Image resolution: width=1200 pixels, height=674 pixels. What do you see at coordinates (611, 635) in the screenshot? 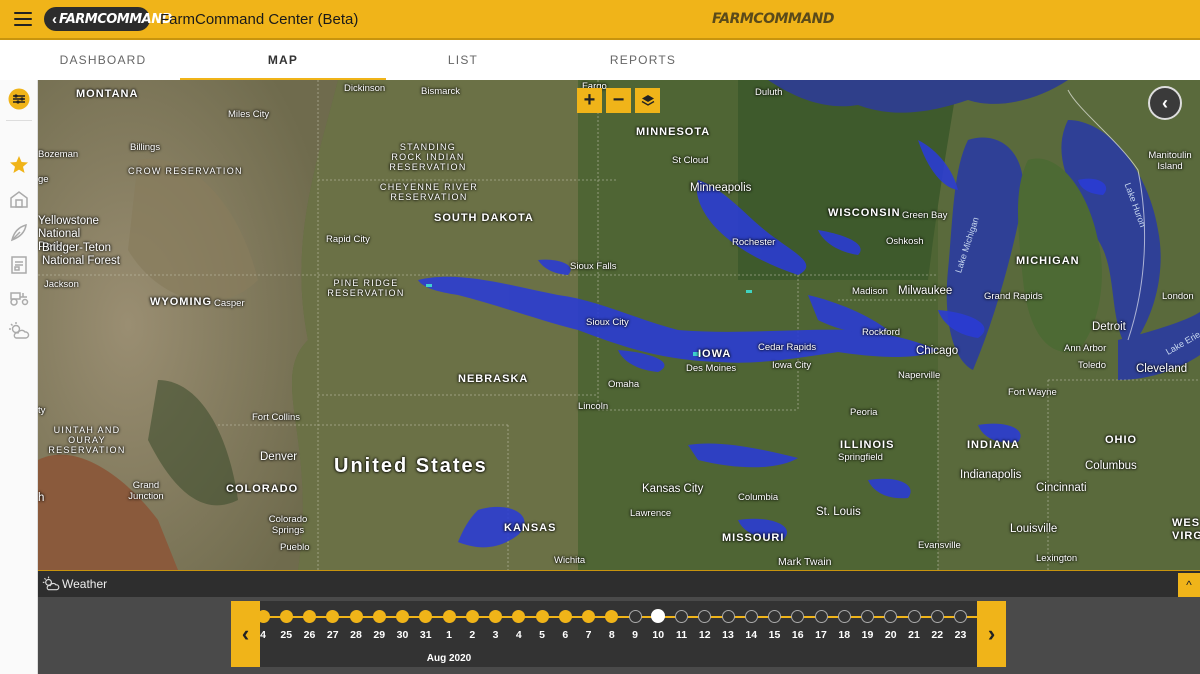
I see `timeline-day-label: 8` at bounding box center [611, 635].